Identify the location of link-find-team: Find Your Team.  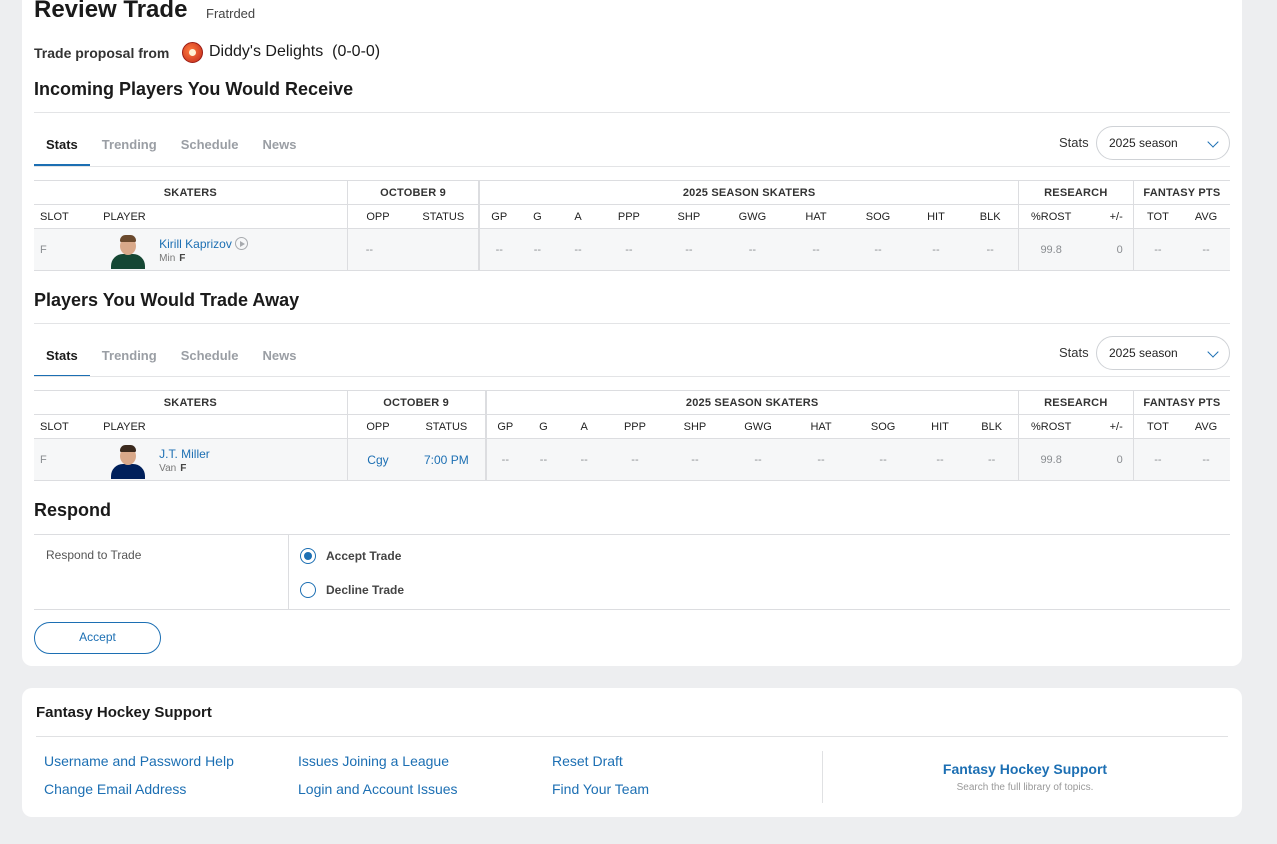
(600, 789).